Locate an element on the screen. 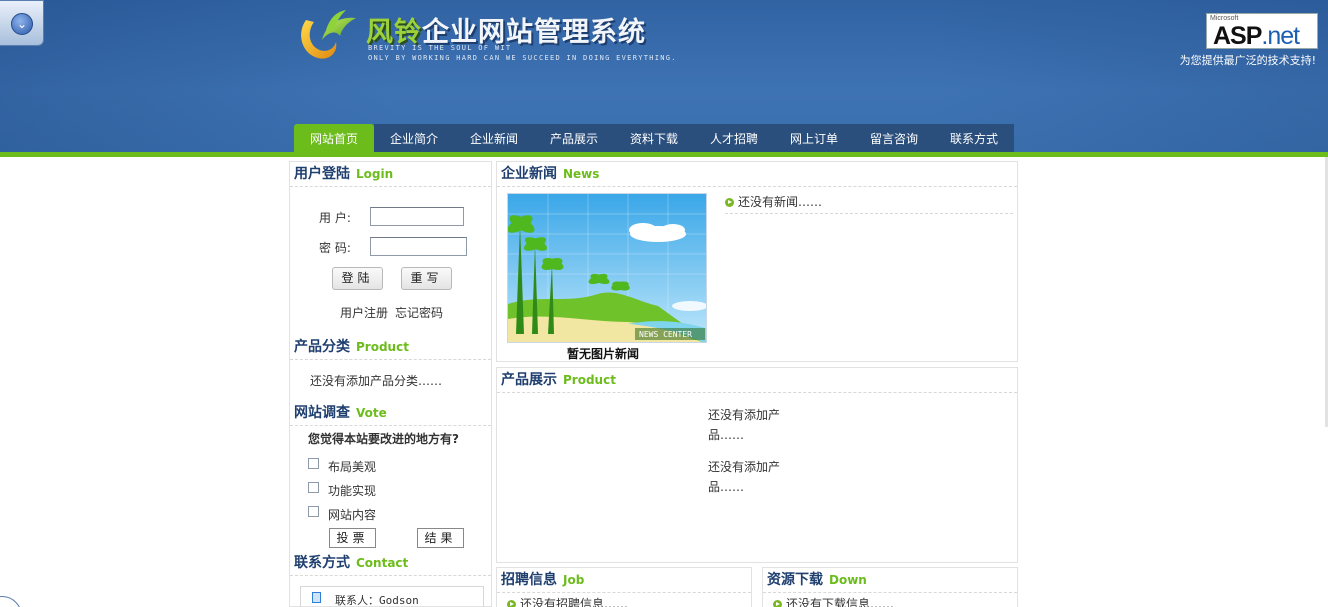 This screenshot has height=607, width=1328. username-input is located at coordinates (417, 216).